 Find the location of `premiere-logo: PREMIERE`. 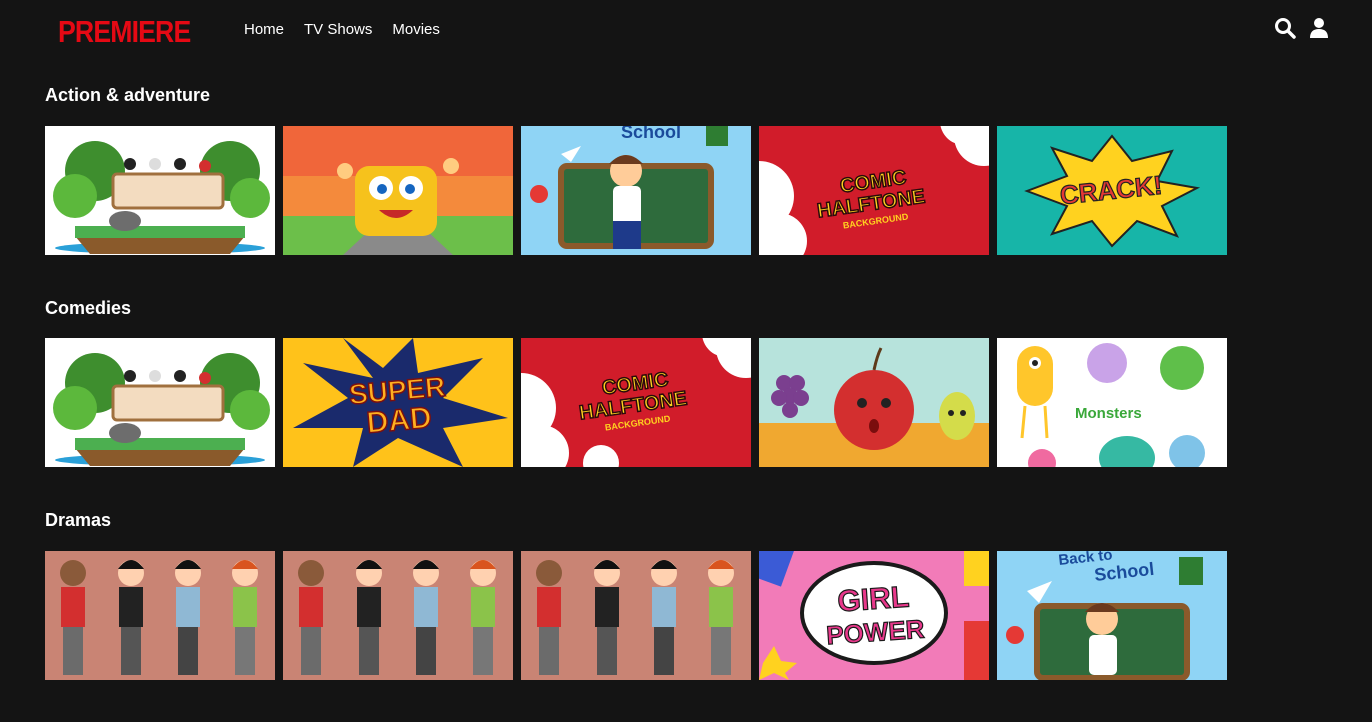

premiere-logo: PREMIERE is located at coordinates (124, 32).